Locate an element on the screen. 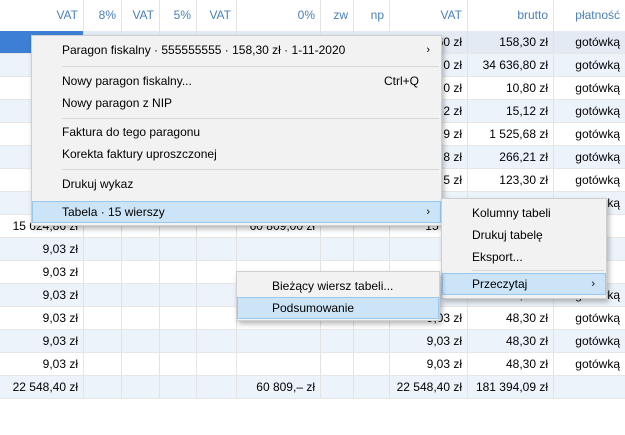  header-platnosc: płatność is located at coordinates (589, 15).